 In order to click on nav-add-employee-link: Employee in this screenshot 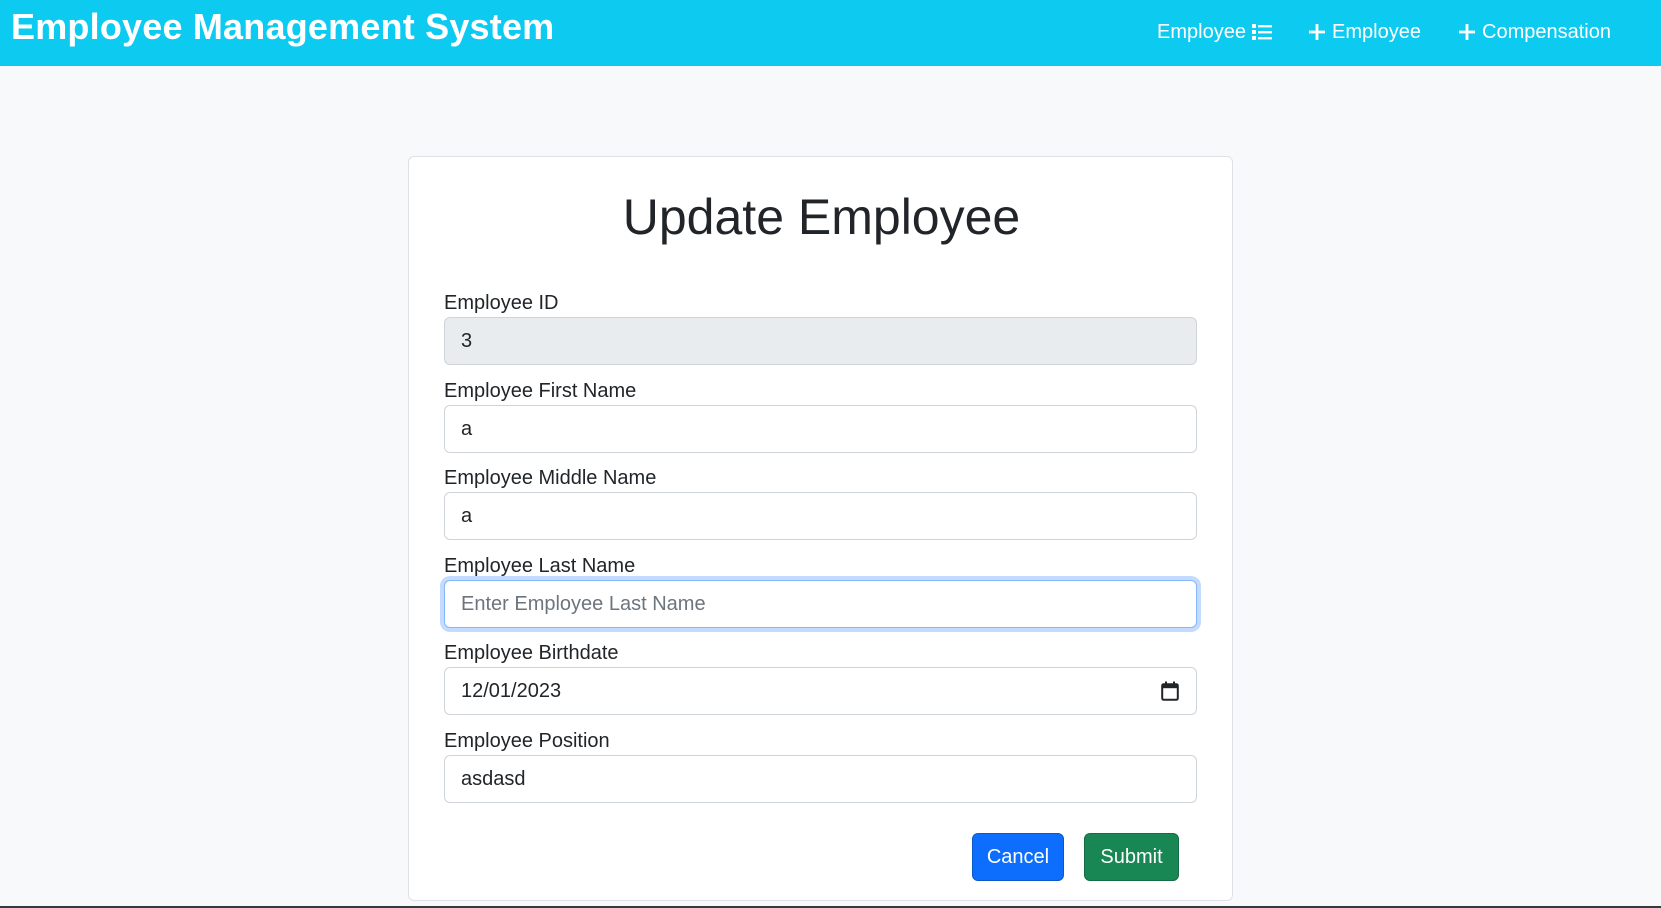, I will do `click(1364, 32)`.